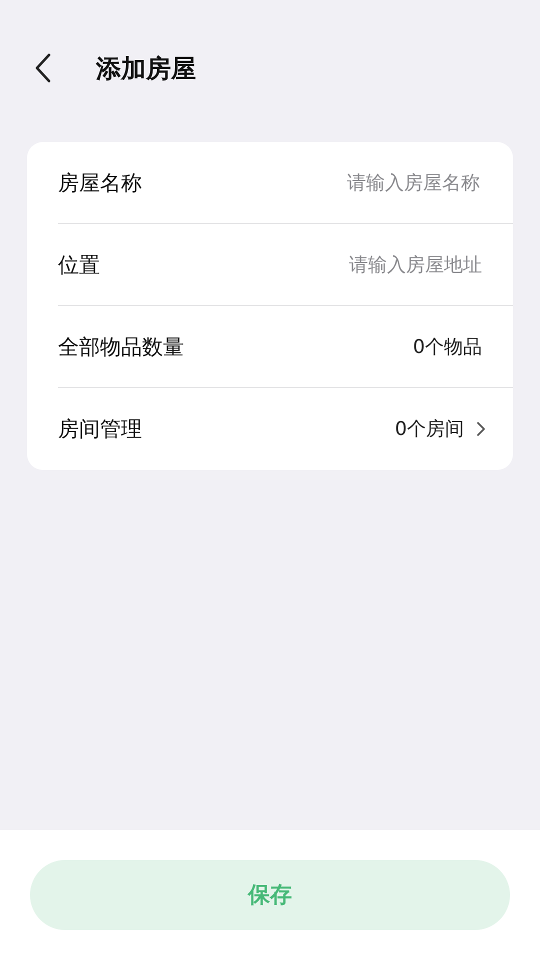  Describe the element at coordinates (121, 347) in the screenshot. I see `row-label: 全部物品数量` at that location.